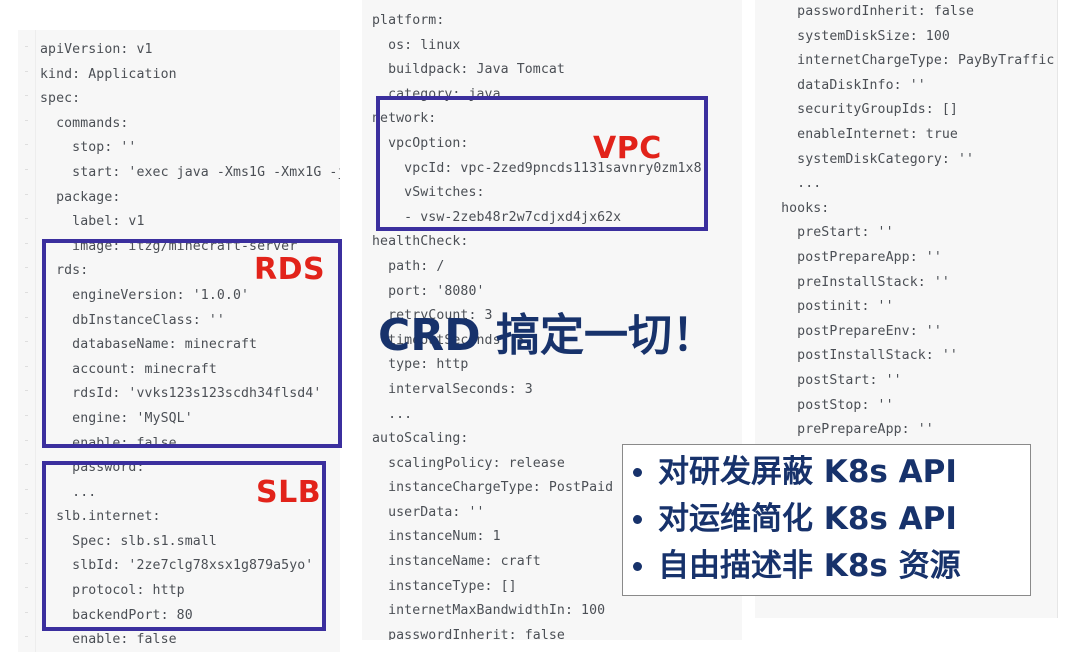 This screenshot has width=1080, height=652. I want to click on code-line: engineVersion: '1.0.0', so click(145, 295).